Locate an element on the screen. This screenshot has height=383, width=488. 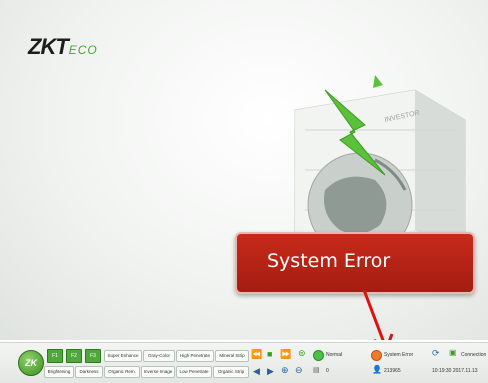
f2-button: F2 is located at coordinates (74, 356).